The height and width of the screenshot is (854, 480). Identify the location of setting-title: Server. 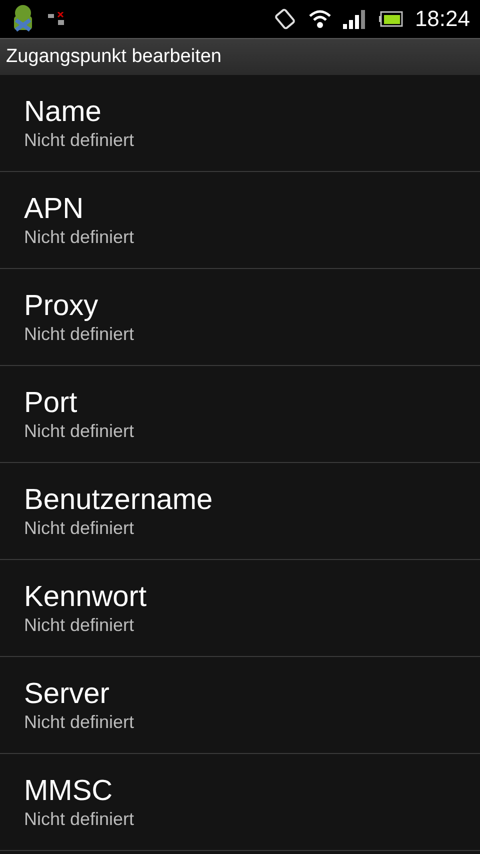
(67, 694).